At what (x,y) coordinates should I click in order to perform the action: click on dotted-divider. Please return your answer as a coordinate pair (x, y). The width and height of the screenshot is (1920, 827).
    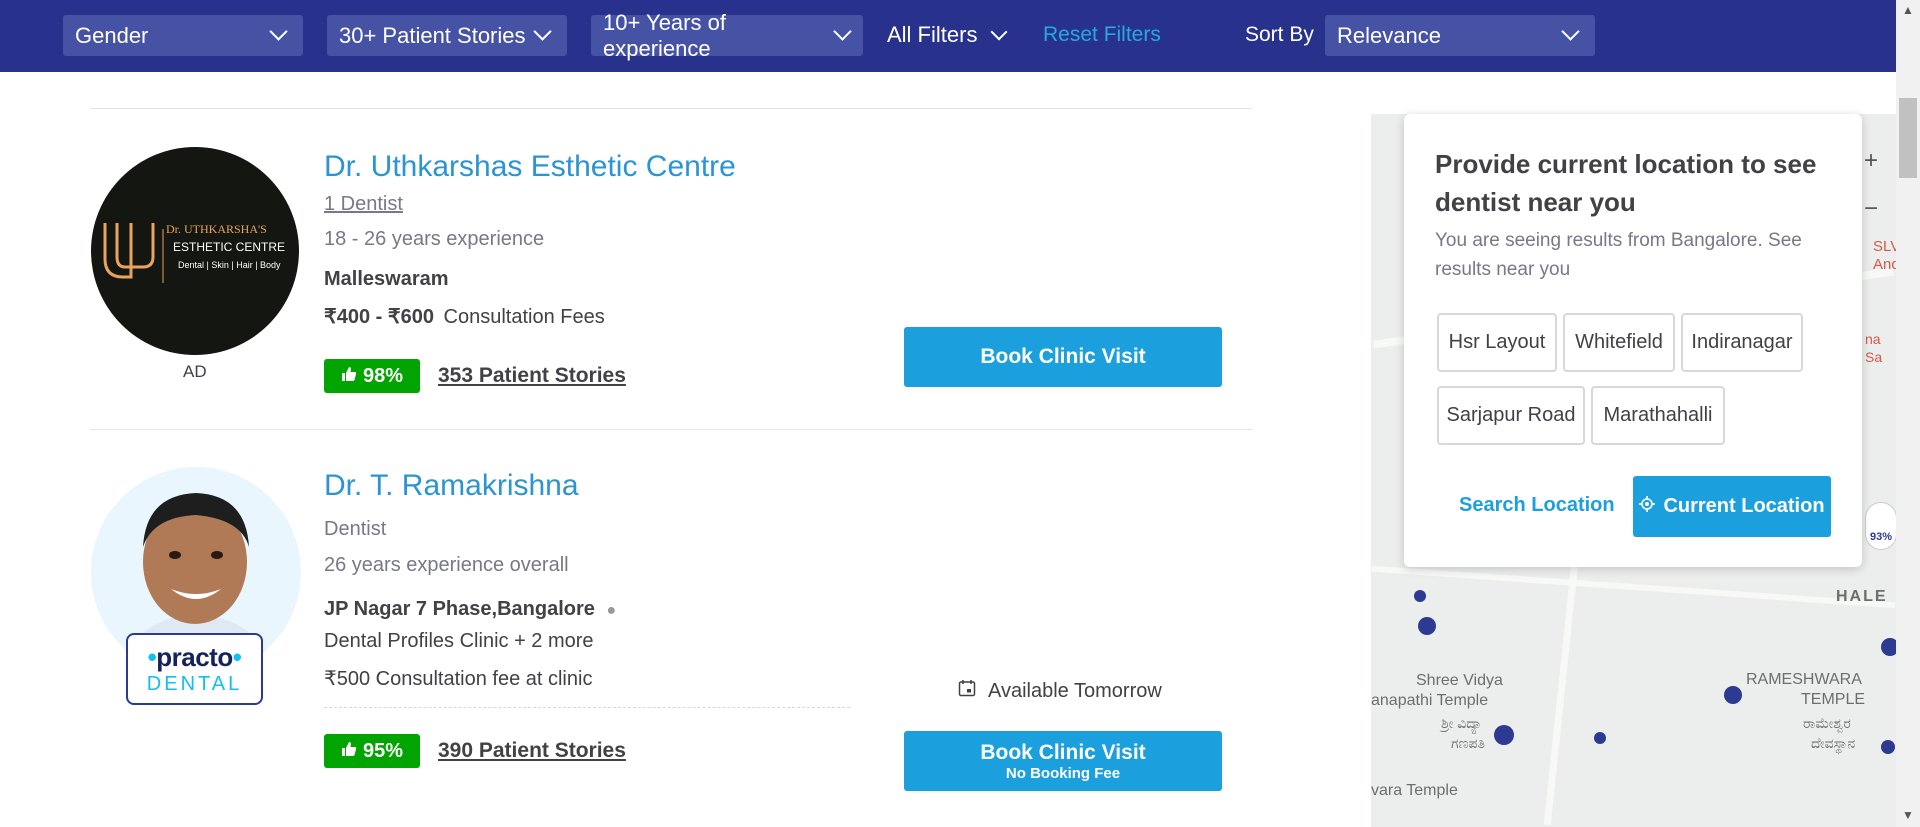
    Looking at the image, I should click on (587, 707).